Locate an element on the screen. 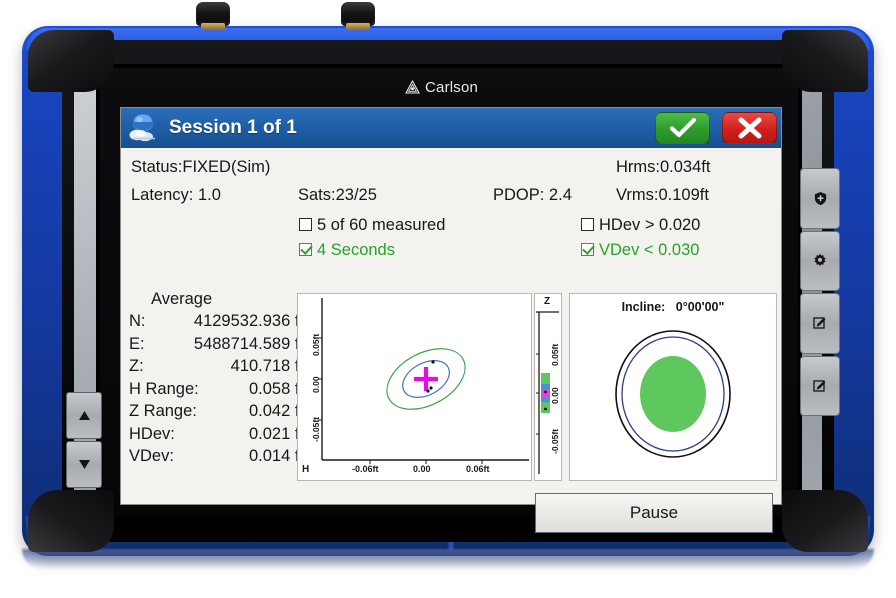 Image resolution: width=896 pixels, height=598 pixels. measured-checkbox-row: 5 of 60 measured is located at coordinates (372, 225).